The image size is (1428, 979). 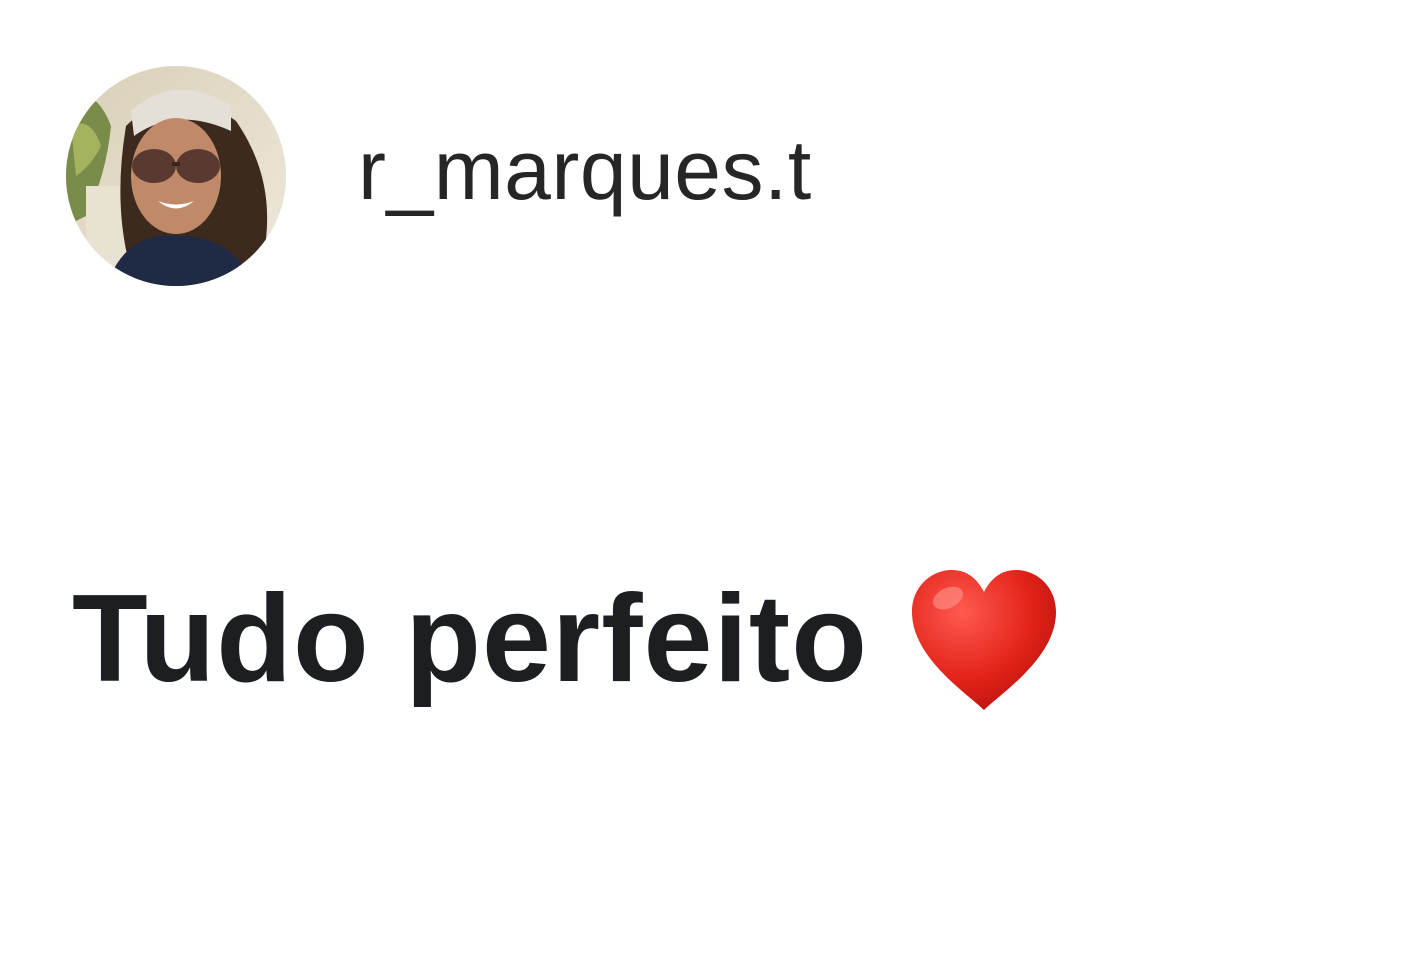 I want to click on profile-photo-avatar, so click(x=176, y=176).